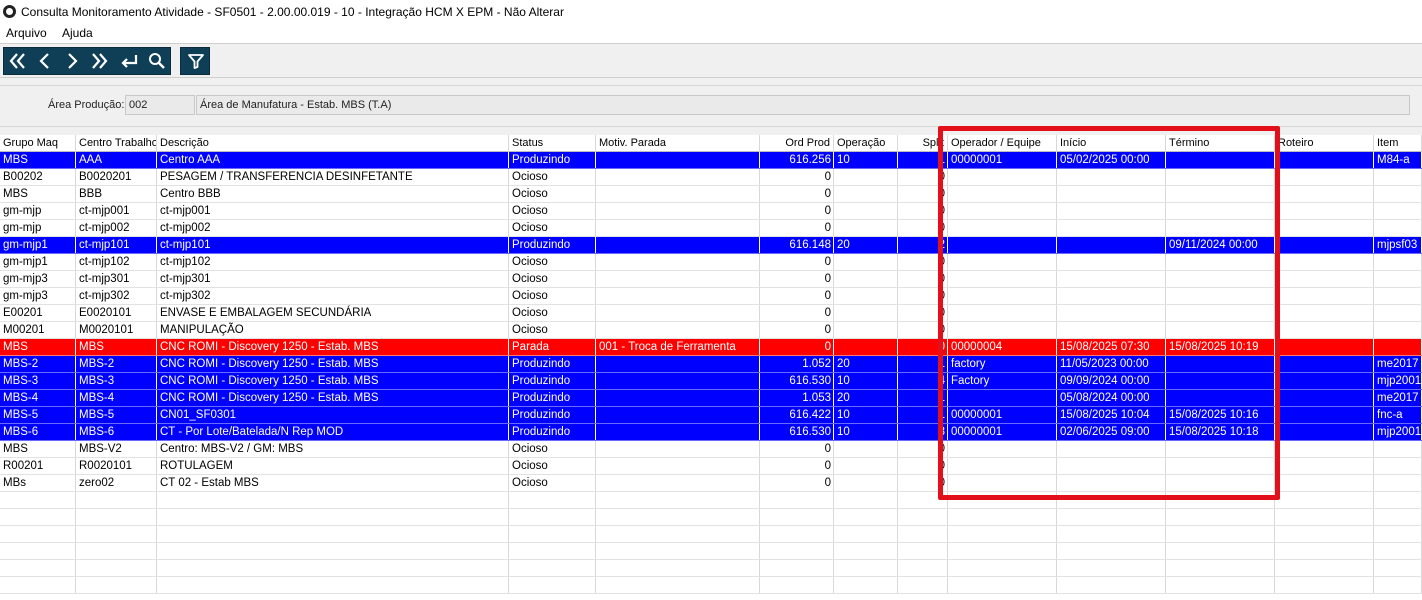  I want to click on status-cell: Parada, so click(552, 347).